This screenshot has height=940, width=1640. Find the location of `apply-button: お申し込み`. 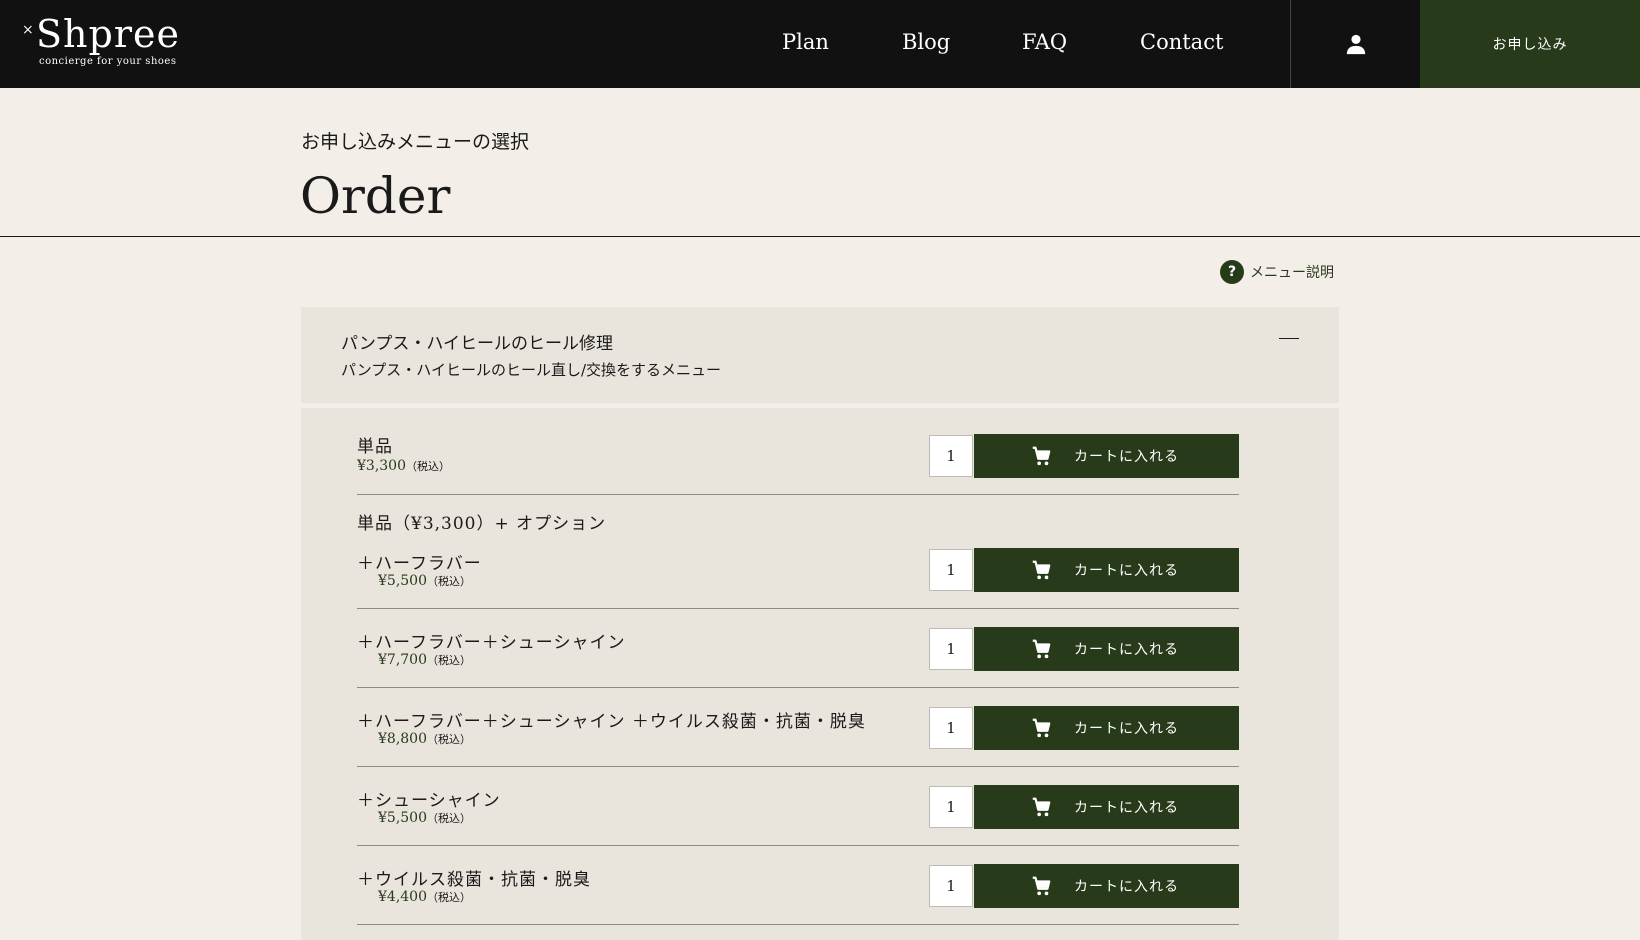

apply-button: お申し込み is located at coordinates (1530, 44).